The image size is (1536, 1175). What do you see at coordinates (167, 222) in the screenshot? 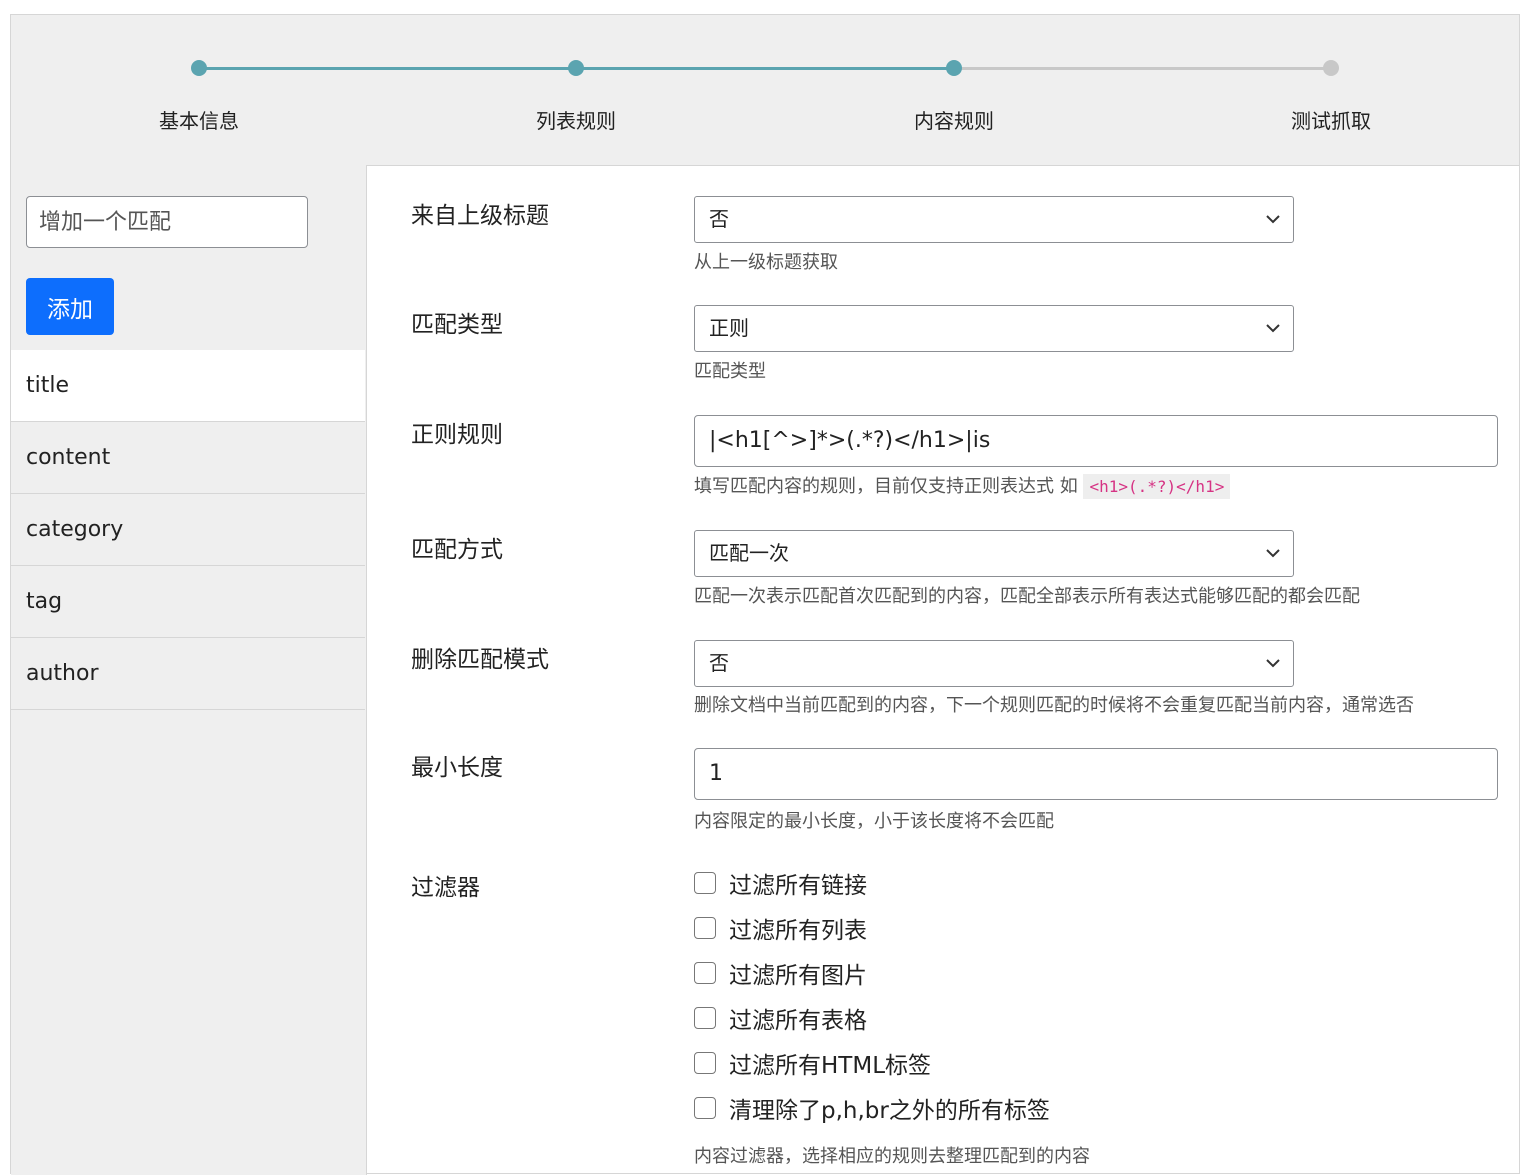
I see `new-match-input` at bounding box center [167, 222].